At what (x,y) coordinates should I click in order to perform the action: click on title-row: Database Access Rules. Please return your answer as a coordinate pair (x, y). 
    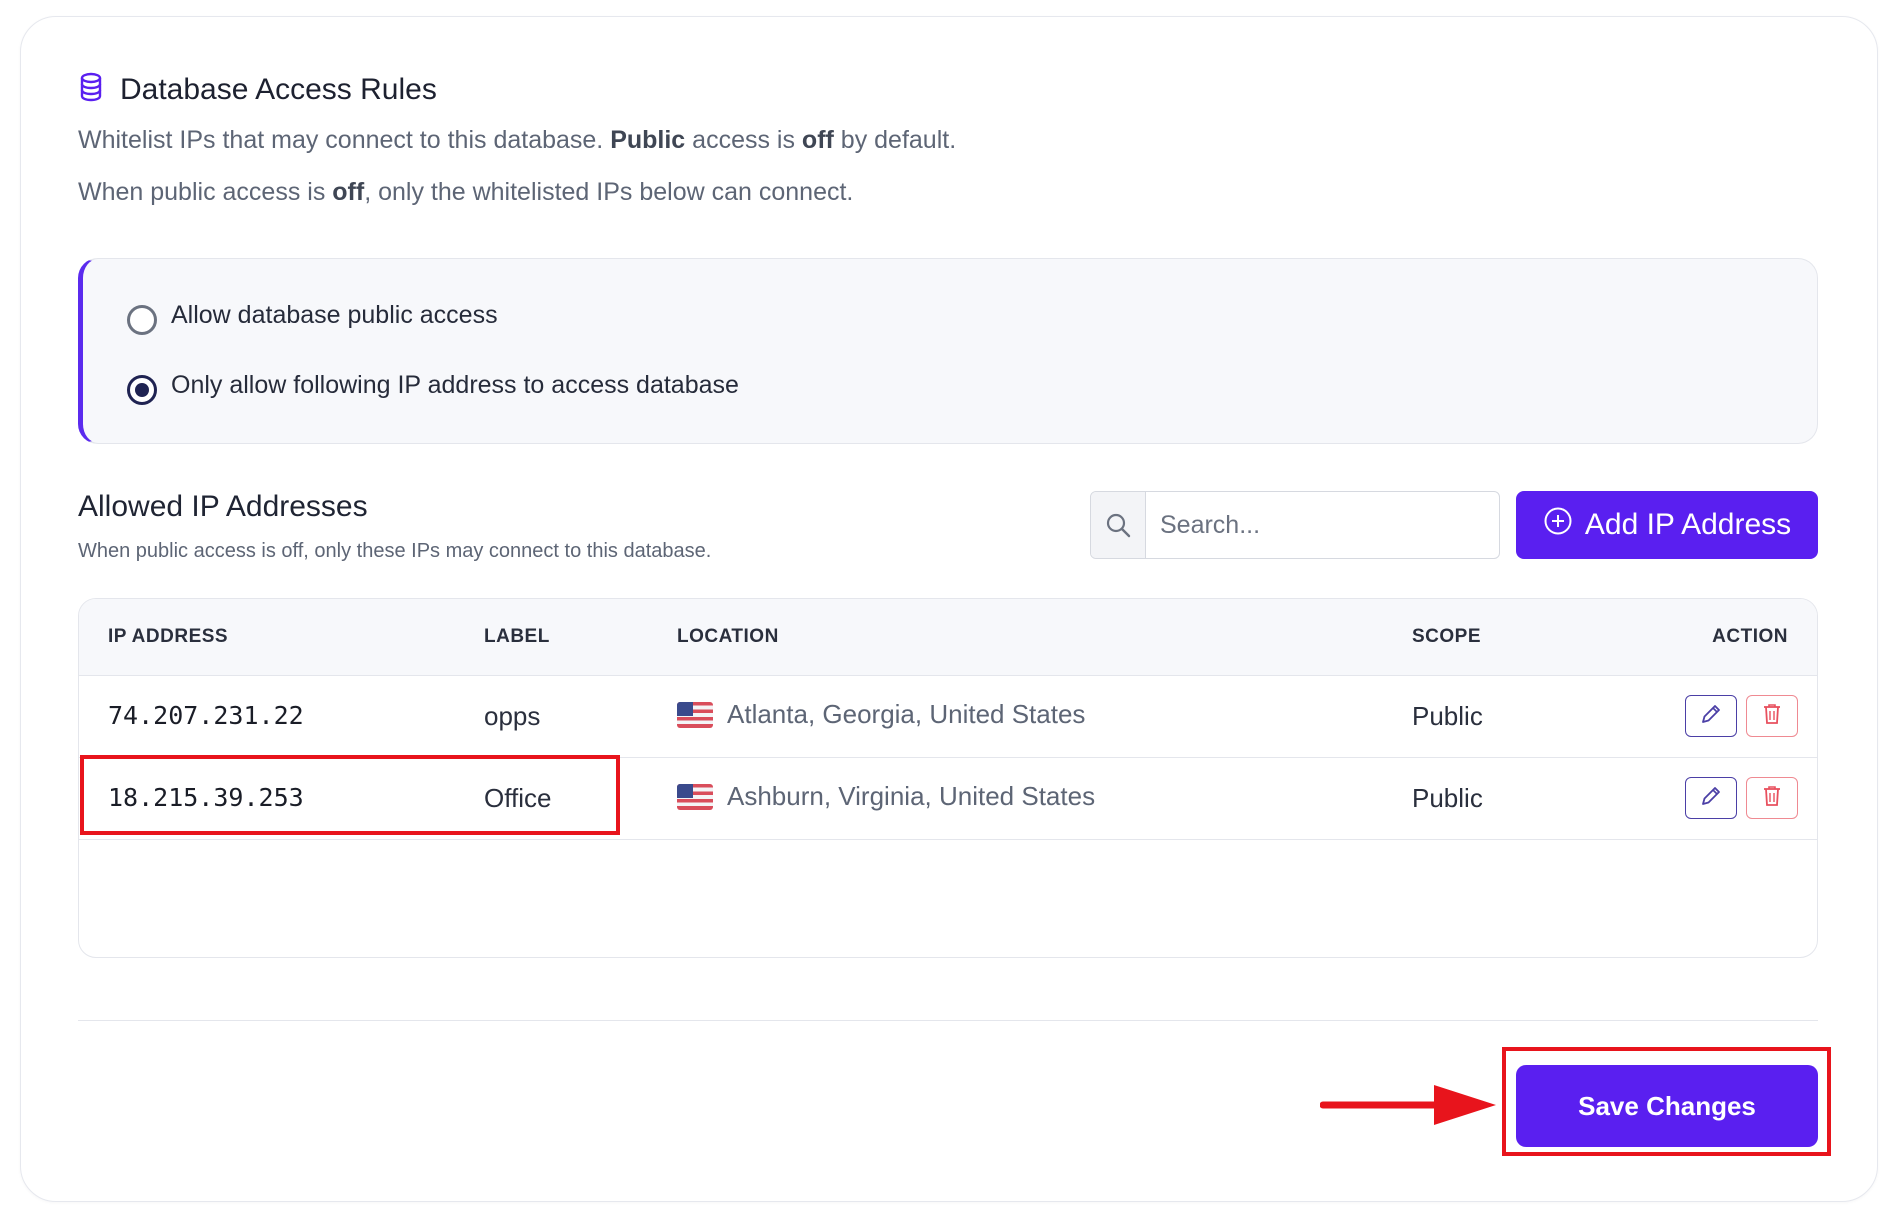
    Looking at the image, I should click on (257, 89).